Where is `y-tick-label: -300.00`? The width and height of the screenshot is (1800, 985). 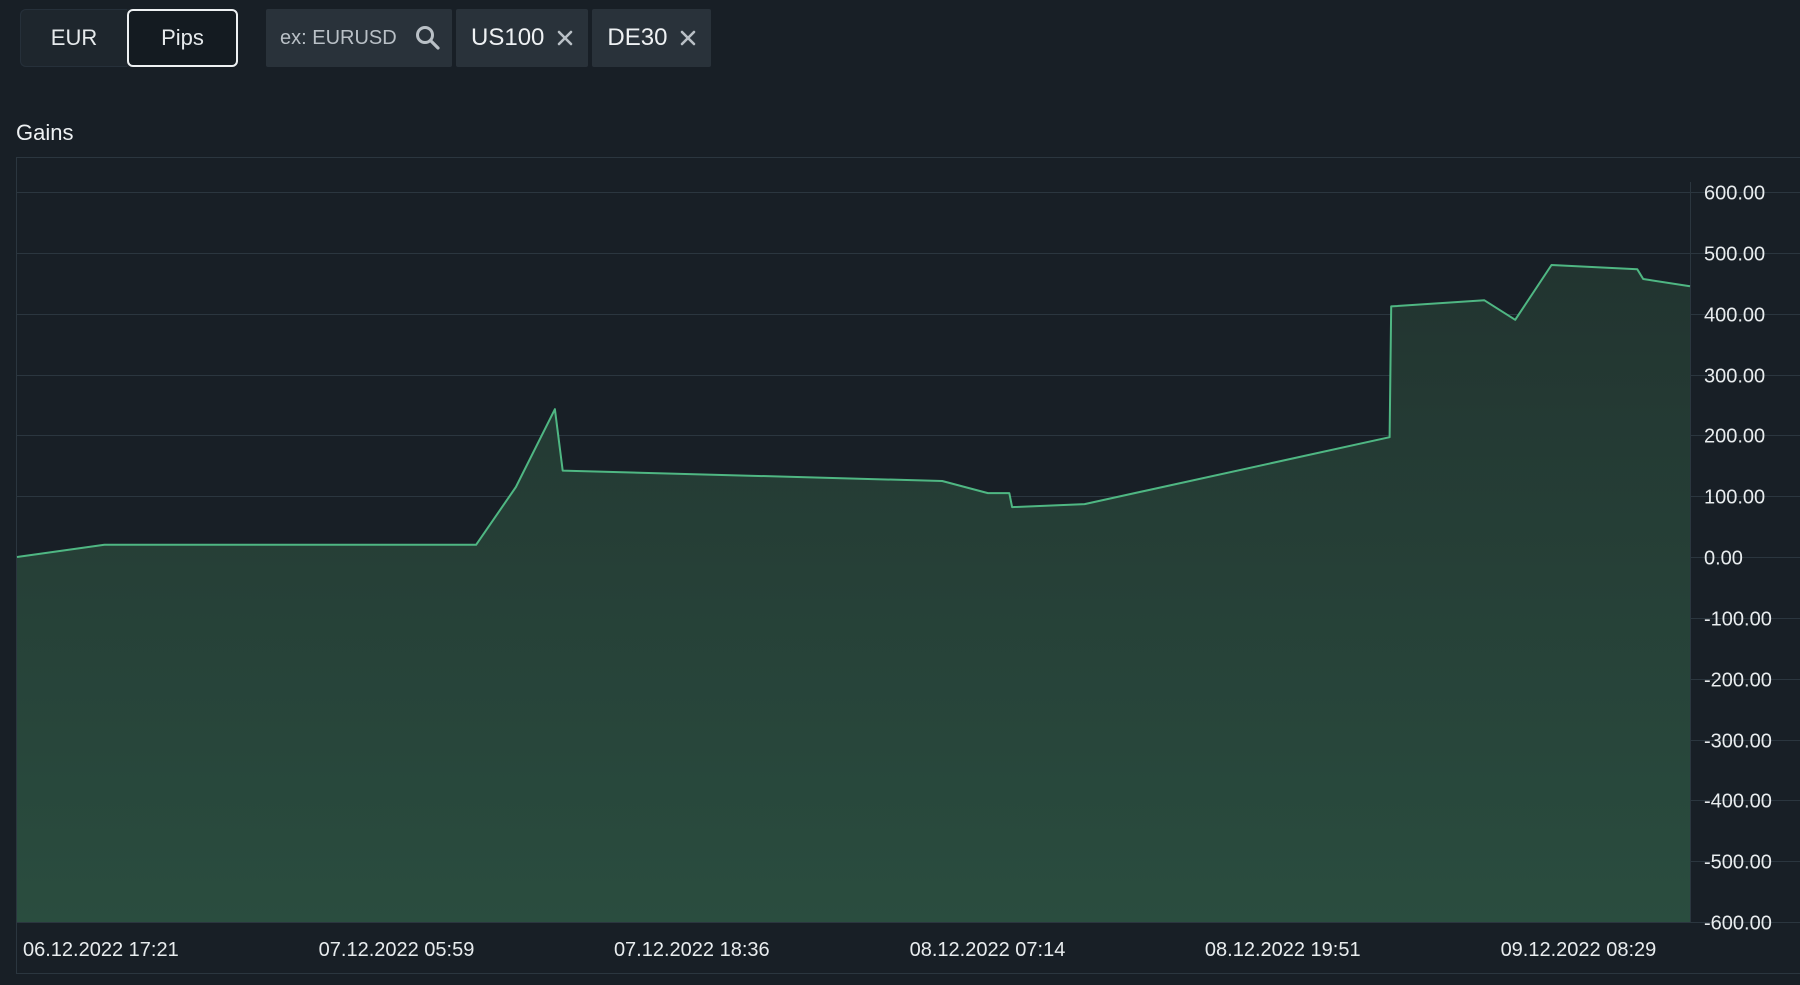 y-tick-label: -300.00 is located at coordinates (1738, 742).